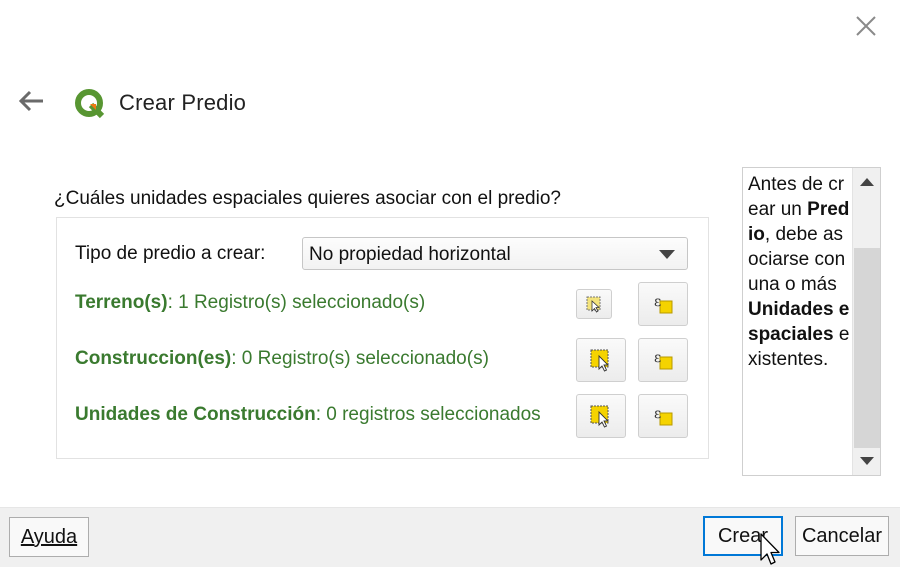  I want to click on construccion-select-by-expression-button: ε, so click(663, 360).